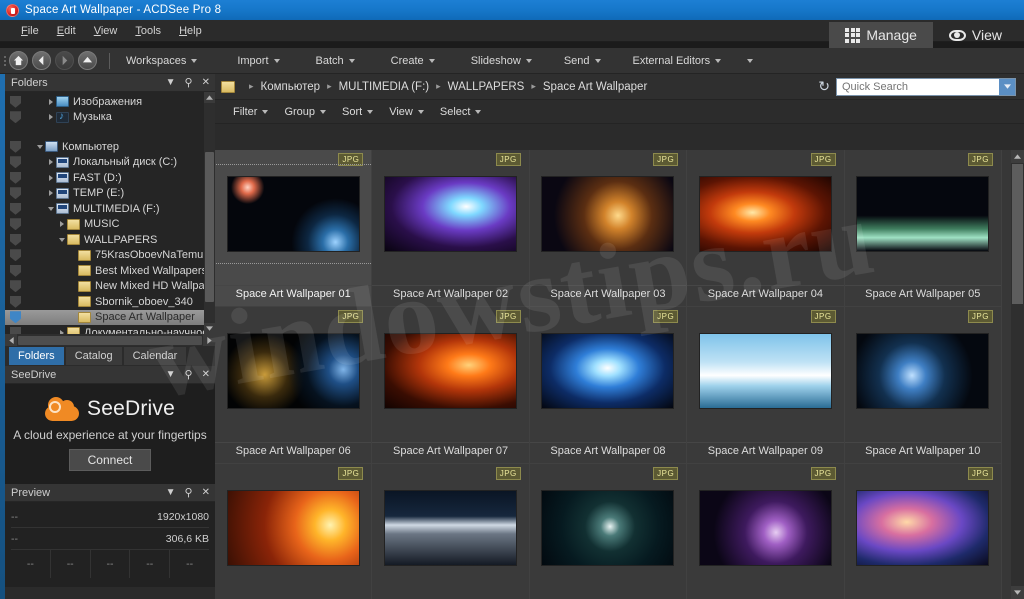 This screenshot has width=1024, height=599. Describe the element at coordinates (595, 87) in the screenshot. I see `breadcrumb-segment: Space Art Wallpaper` at that location.